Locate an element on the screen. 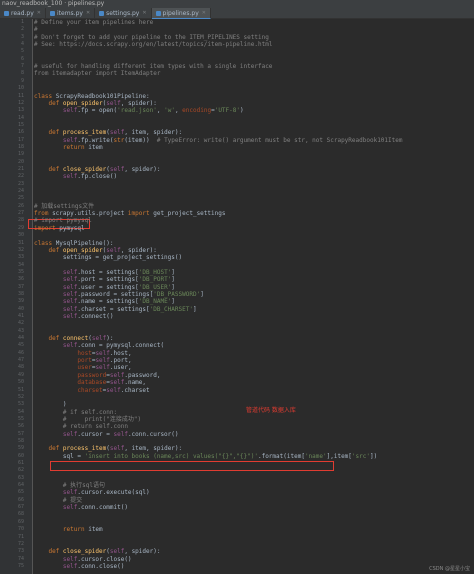  code-token: MysqlPipeline(): is located at coordinates (84, 243).